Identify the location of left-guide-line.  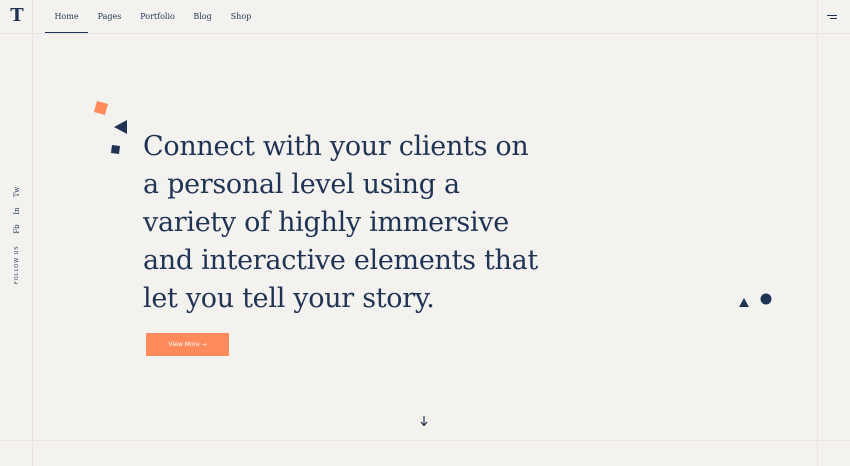
(32, 233).